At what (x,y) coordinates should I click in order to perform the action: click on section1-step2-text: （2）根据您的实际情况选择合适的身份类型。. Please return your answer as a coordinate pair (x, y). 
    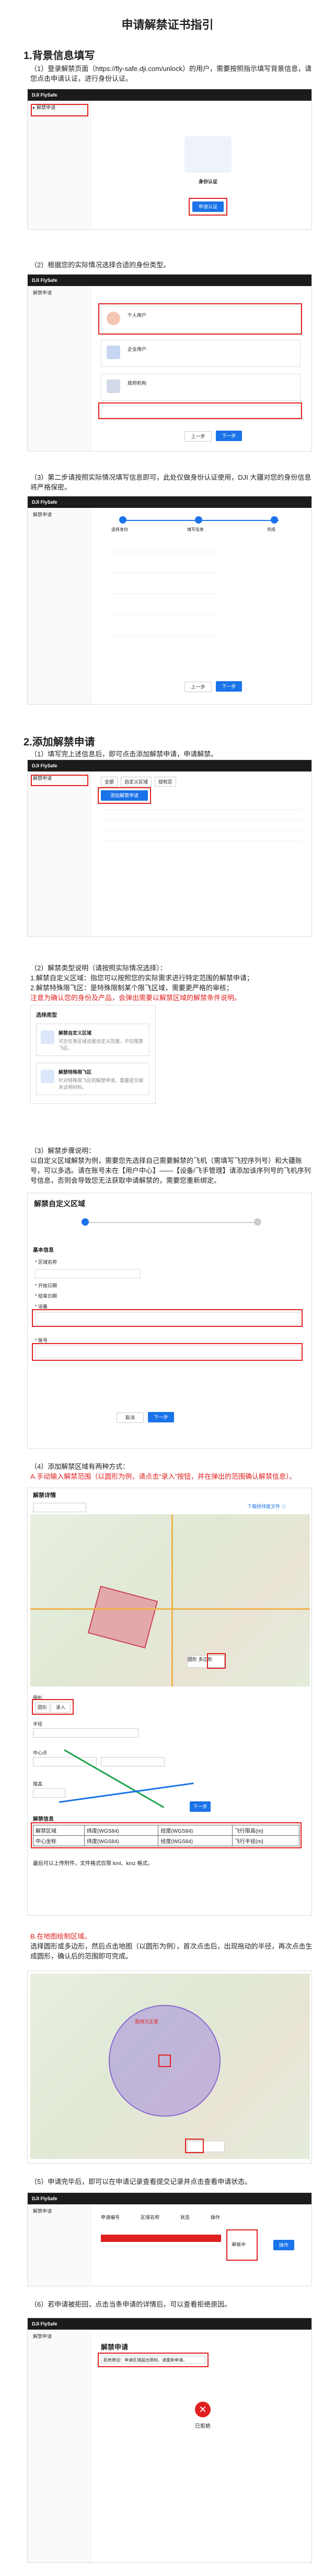
    Looking at the image, I should click on (100, 265).